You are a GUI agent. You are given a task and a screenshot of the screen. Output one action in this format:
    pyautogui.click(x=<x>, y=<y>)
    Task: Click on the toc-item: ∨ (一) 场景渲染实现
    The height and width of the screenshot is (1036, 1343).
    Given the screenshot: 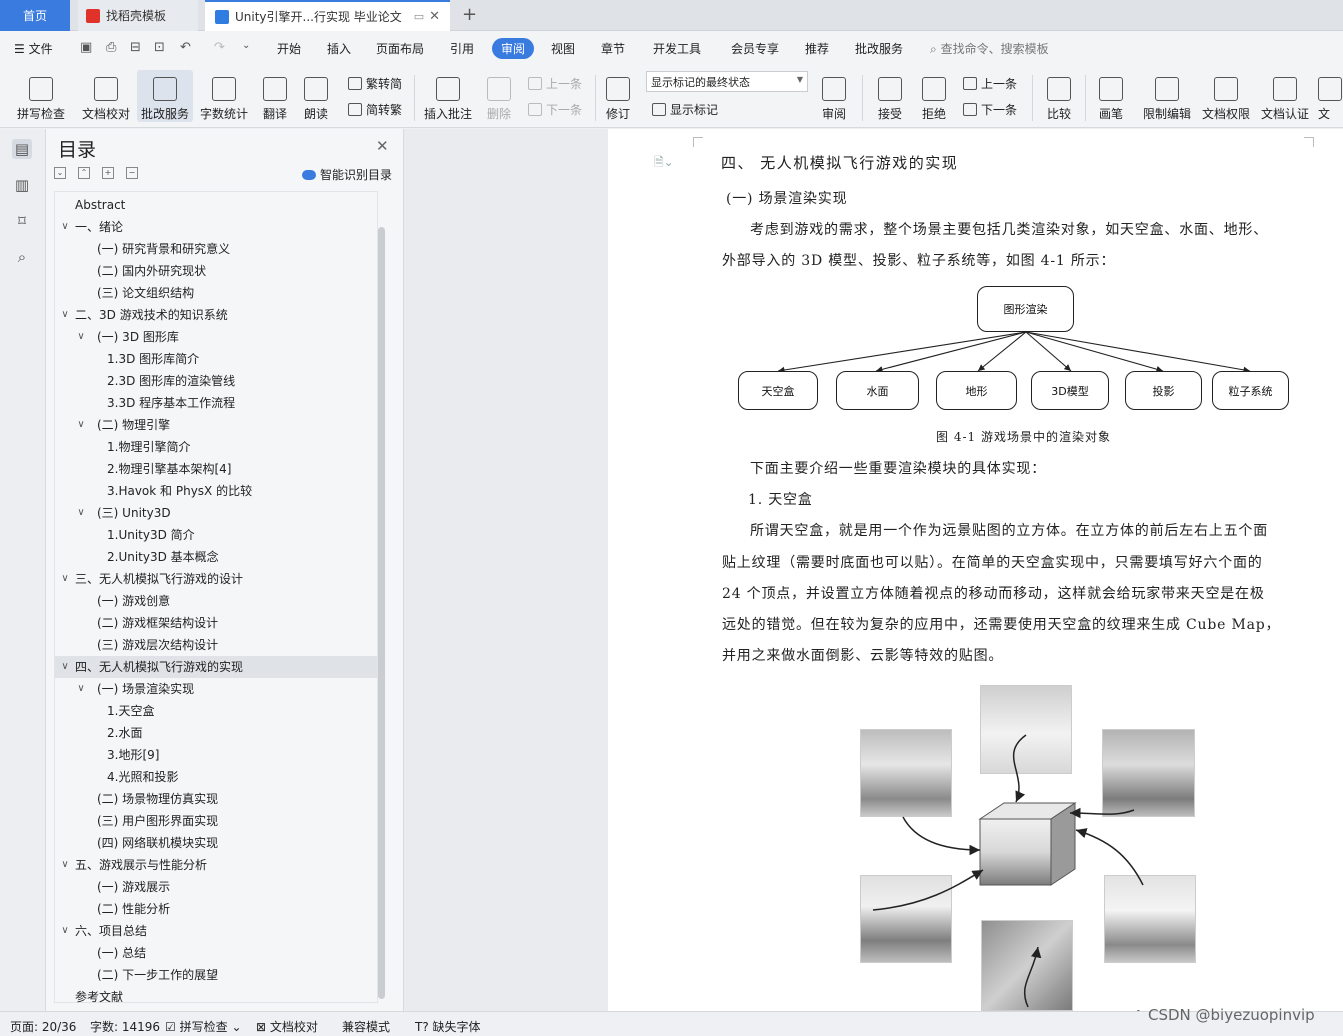 What is the action you would take?
    pyautogui.click(x=216, y=689)
    